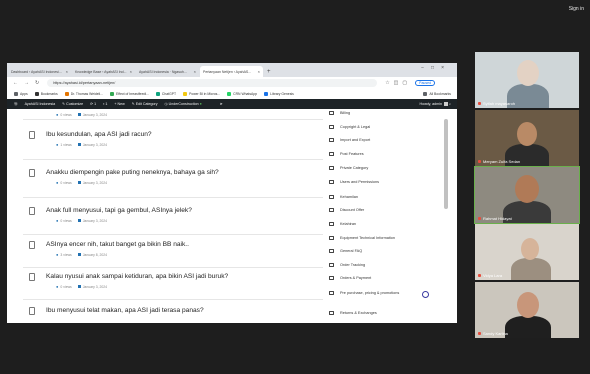 Image resolution: width=590 pixels, height=374 pixels. I want to click on participant-name-label: Rahmat Hidayat, so click(497, 218).